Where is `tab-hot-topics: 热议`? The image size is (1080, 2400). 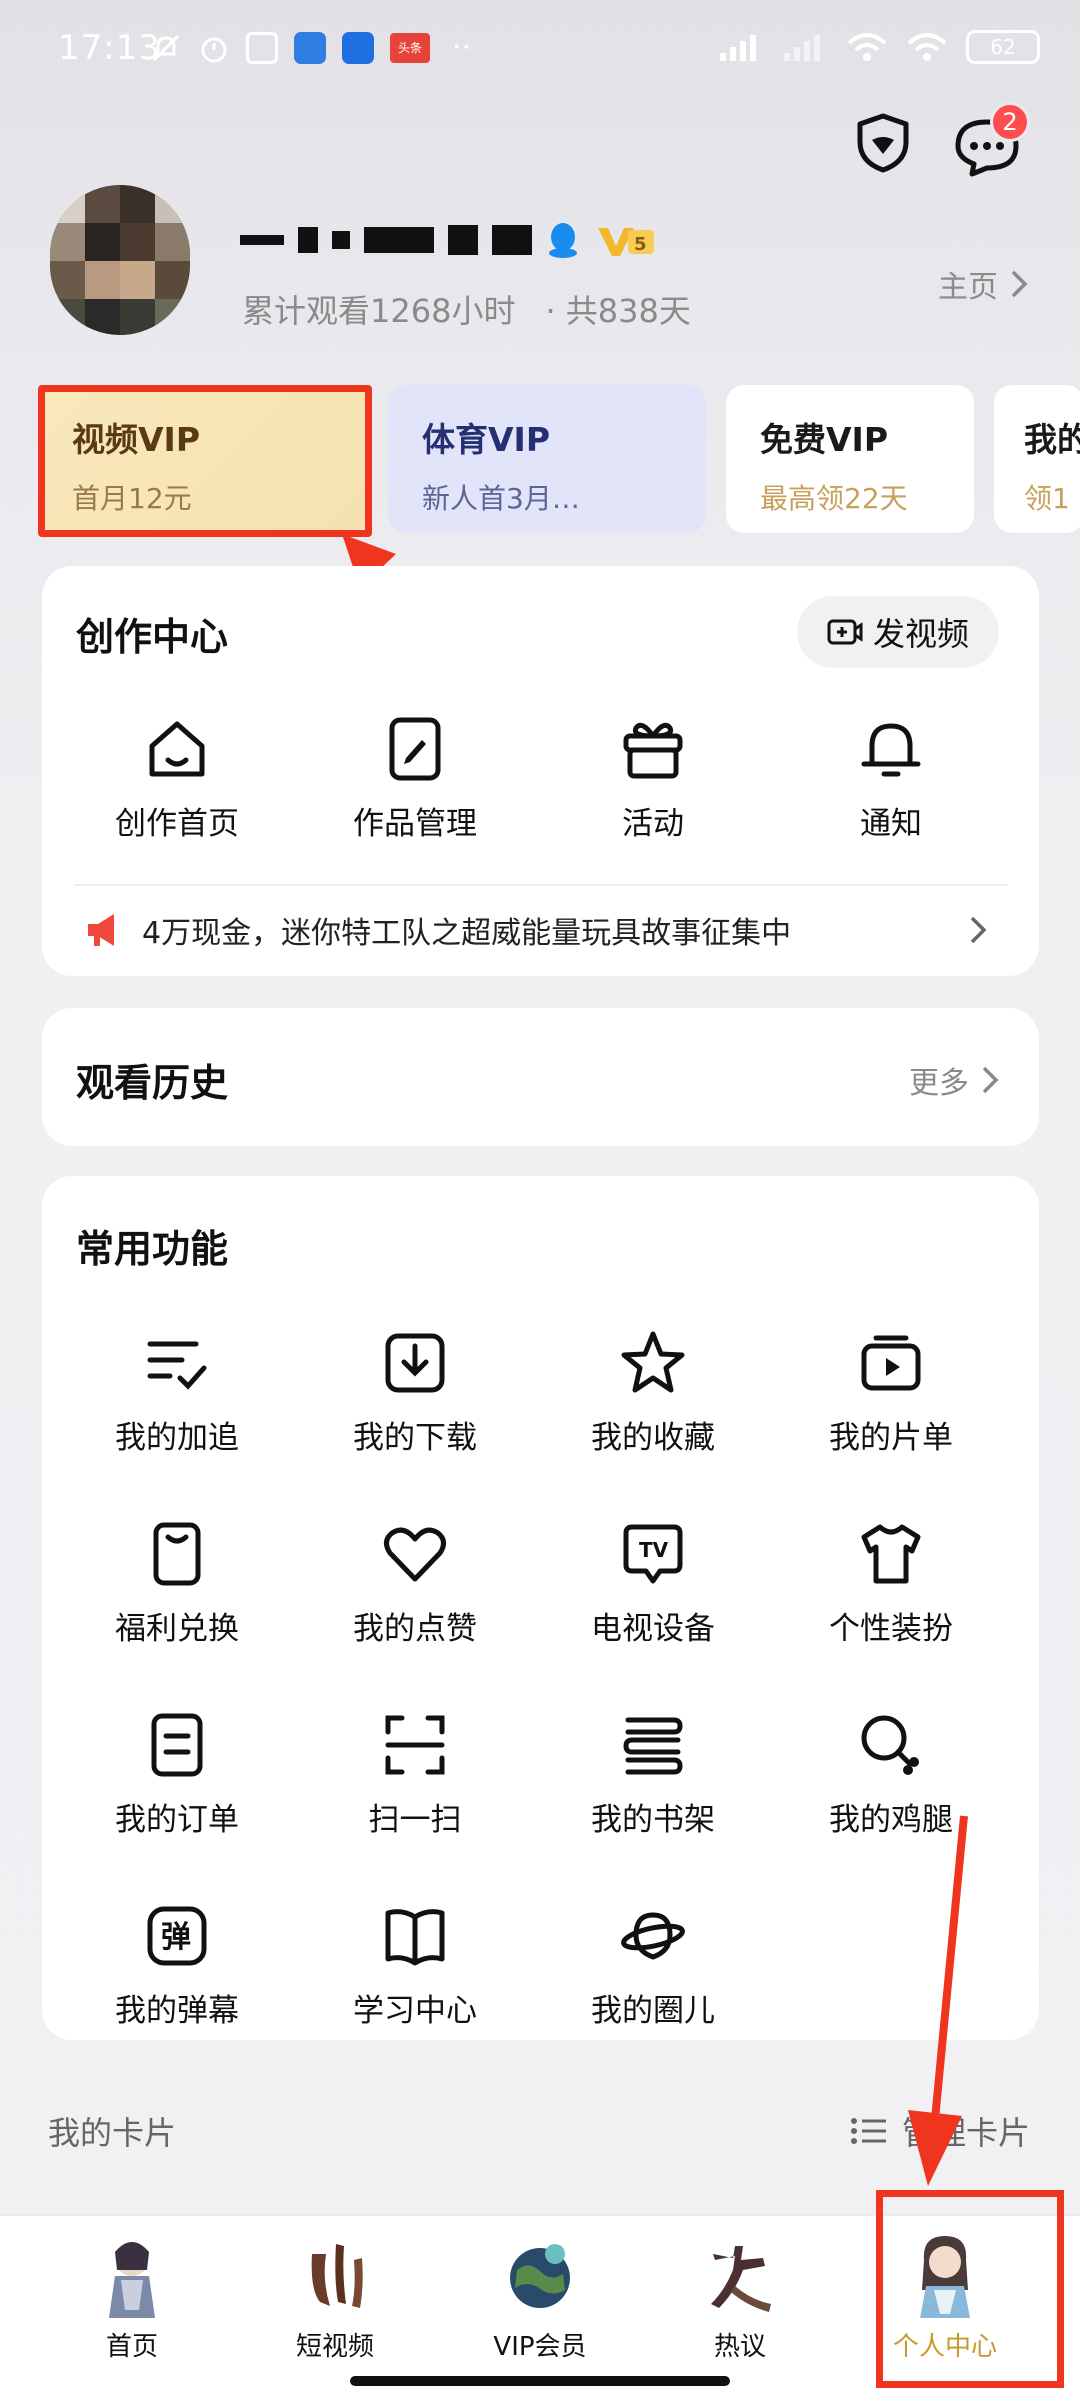
tab-hot-topics: 热议 is located at coordinates (740, 2296).